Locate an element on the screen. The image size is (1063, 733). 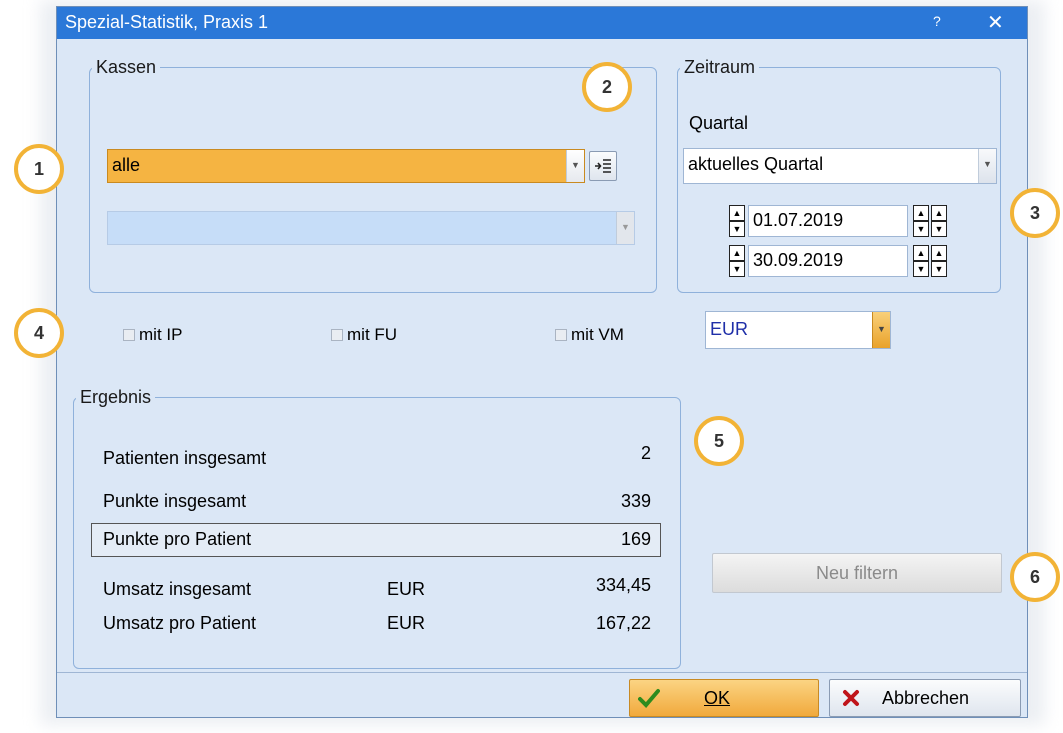
kassen-secondary-select: ▼ is located at coordinates (371, 228).